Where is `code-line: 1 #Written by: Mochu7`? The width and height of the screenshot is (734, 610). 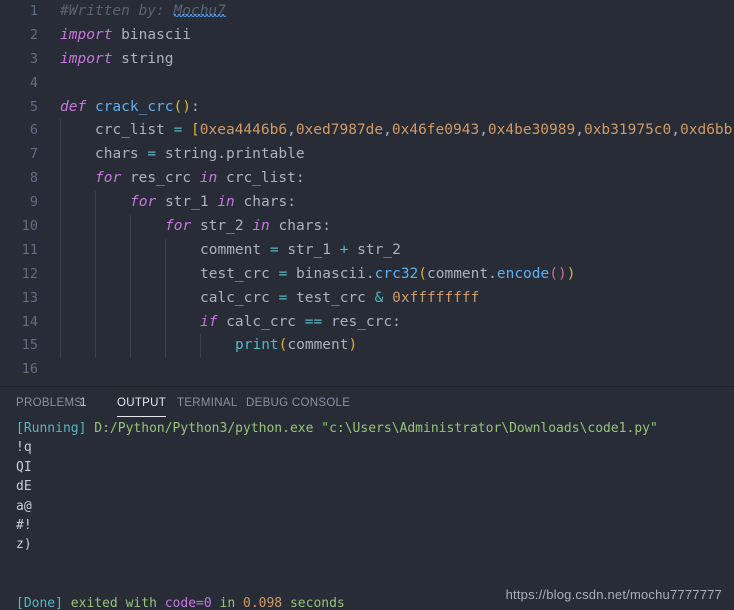 code-line: 1 #Written by: Mochu7 is located at coordinates (367, 12).